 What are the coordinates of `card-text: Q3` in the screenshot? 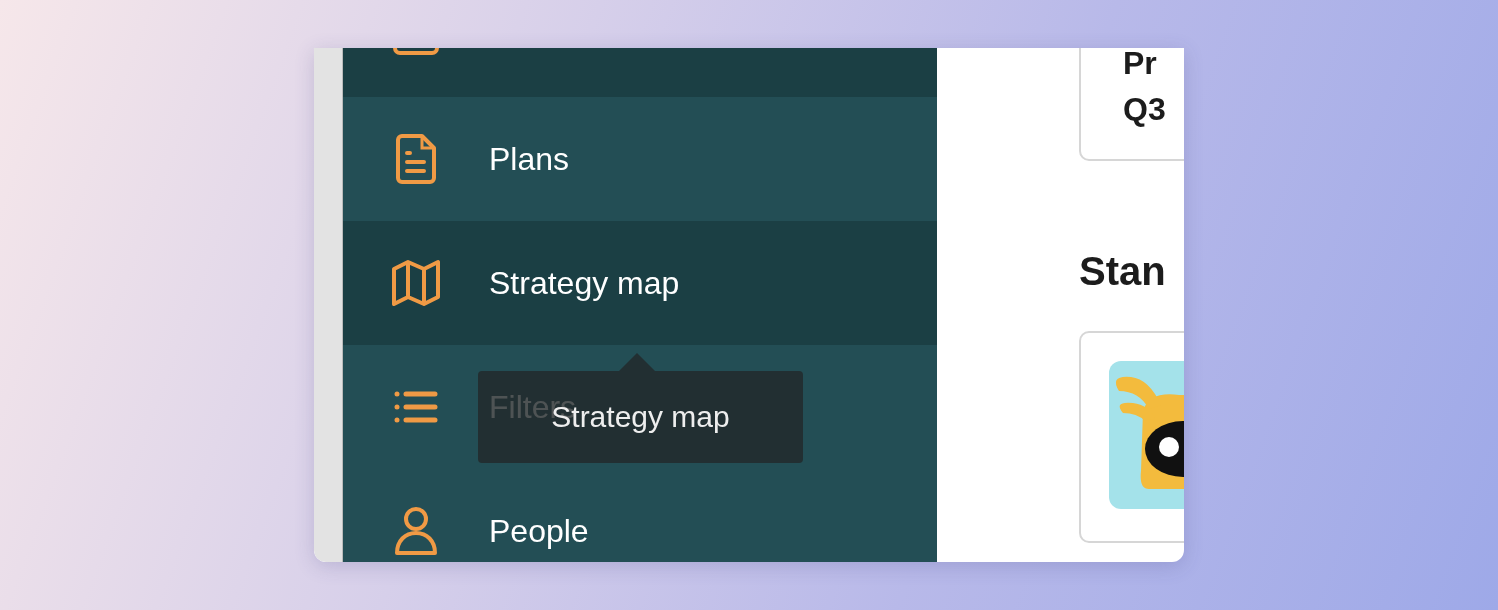 It's located at (1145, 109).